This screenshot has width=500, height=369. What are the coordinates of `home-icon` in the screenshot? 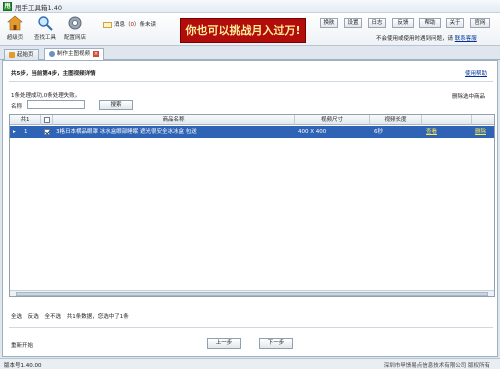 It's located at (15, 23).